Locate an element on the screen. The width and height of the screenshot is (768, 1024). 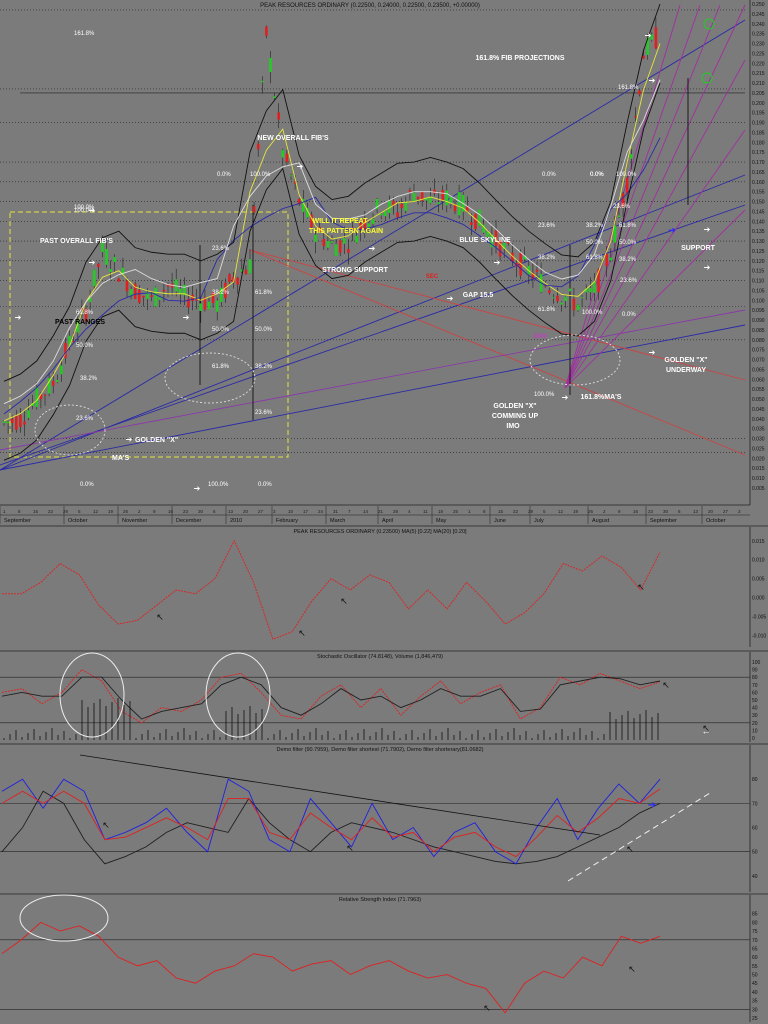
price-tick-label: 0.030 is located at coordinates (758, 440).